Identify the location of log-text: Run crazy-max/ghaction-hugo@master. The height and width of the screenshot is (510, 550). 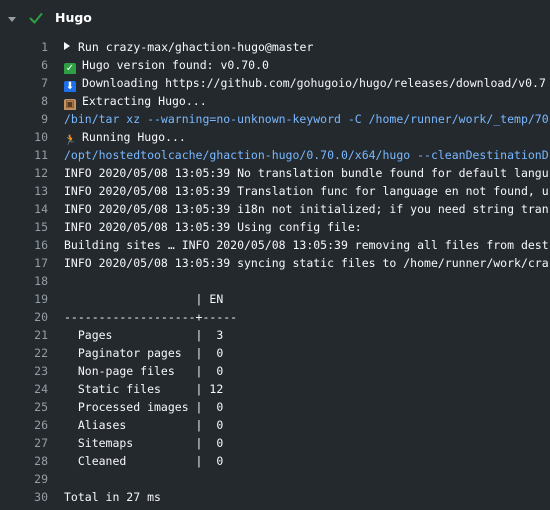
(188, 47).